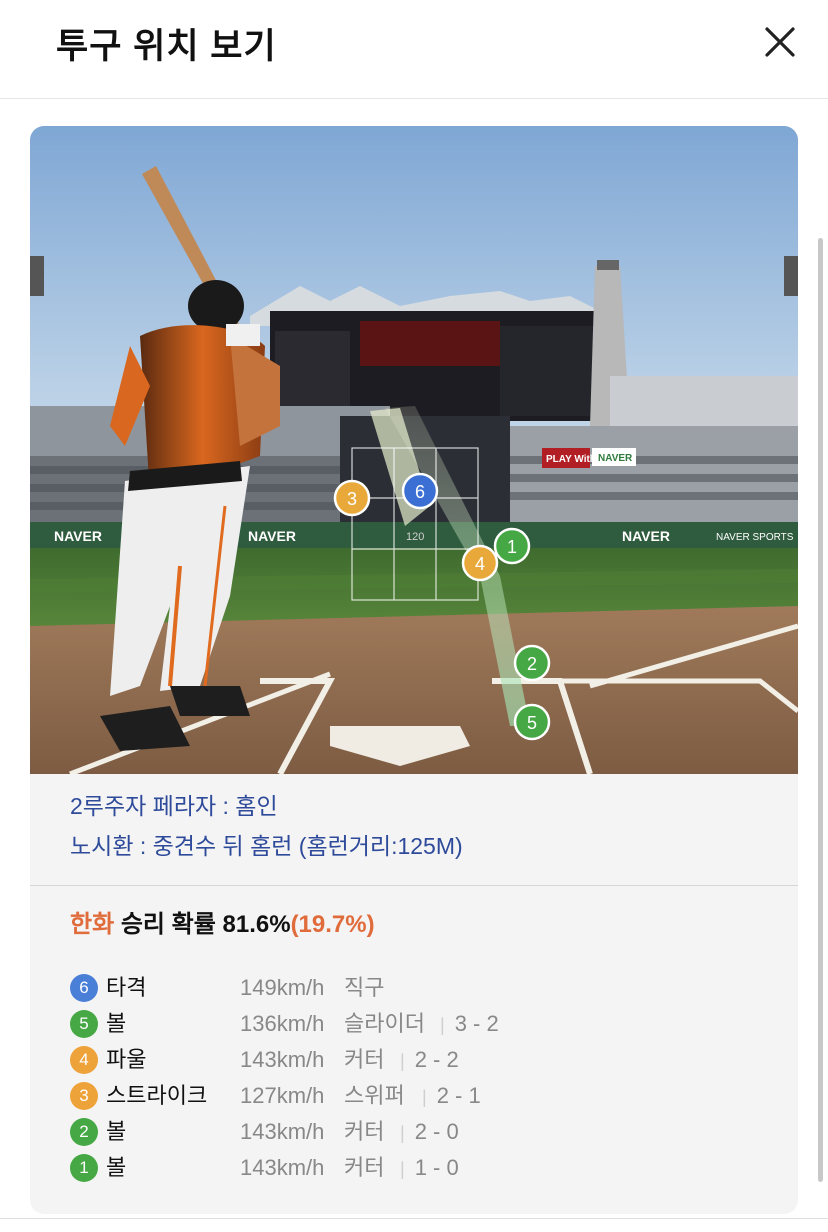  I want to click on pitch-result: 타격, so click(126, 987).